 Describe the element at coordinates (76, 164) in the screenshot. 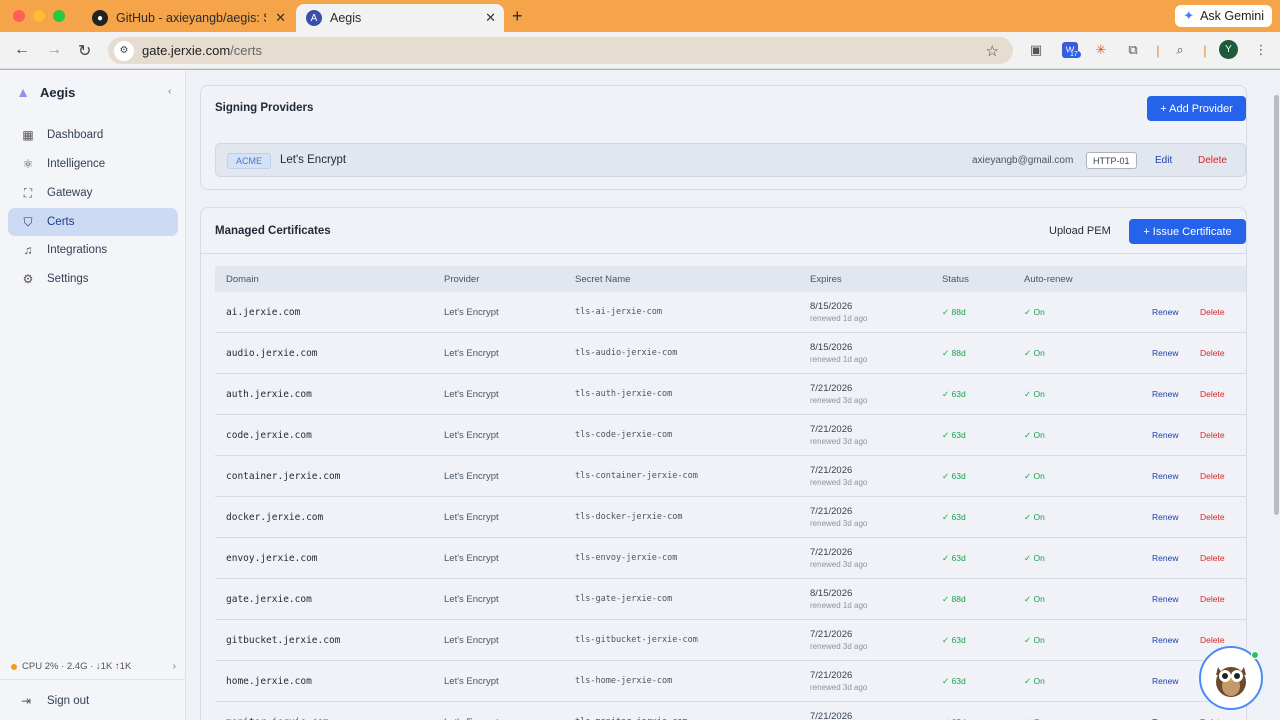

I see `sidebar-item-label: Intelligence` at that location.